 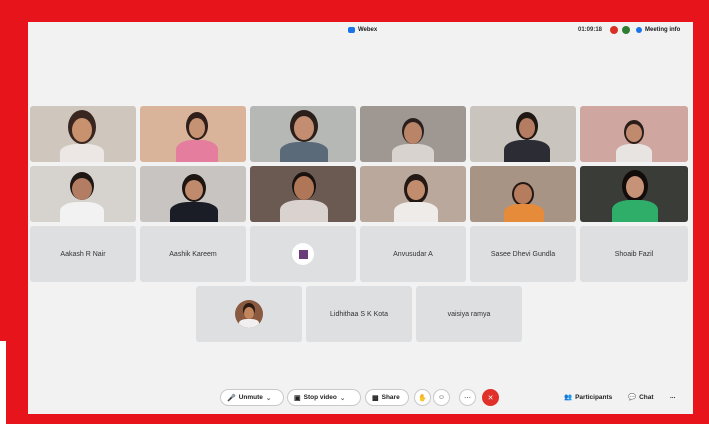 What do you see at coordinates (354, 419) in the screenshot?
I see `frame-bottom` at bounding box center [354, 419].